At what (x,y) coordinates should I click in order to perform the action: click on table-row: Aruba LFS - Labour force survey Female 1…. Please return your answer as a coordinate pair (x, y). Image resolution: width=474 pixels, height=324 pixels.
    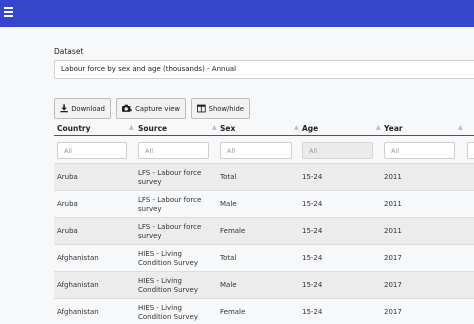
    Looking at the image, I should click on (264, 231).